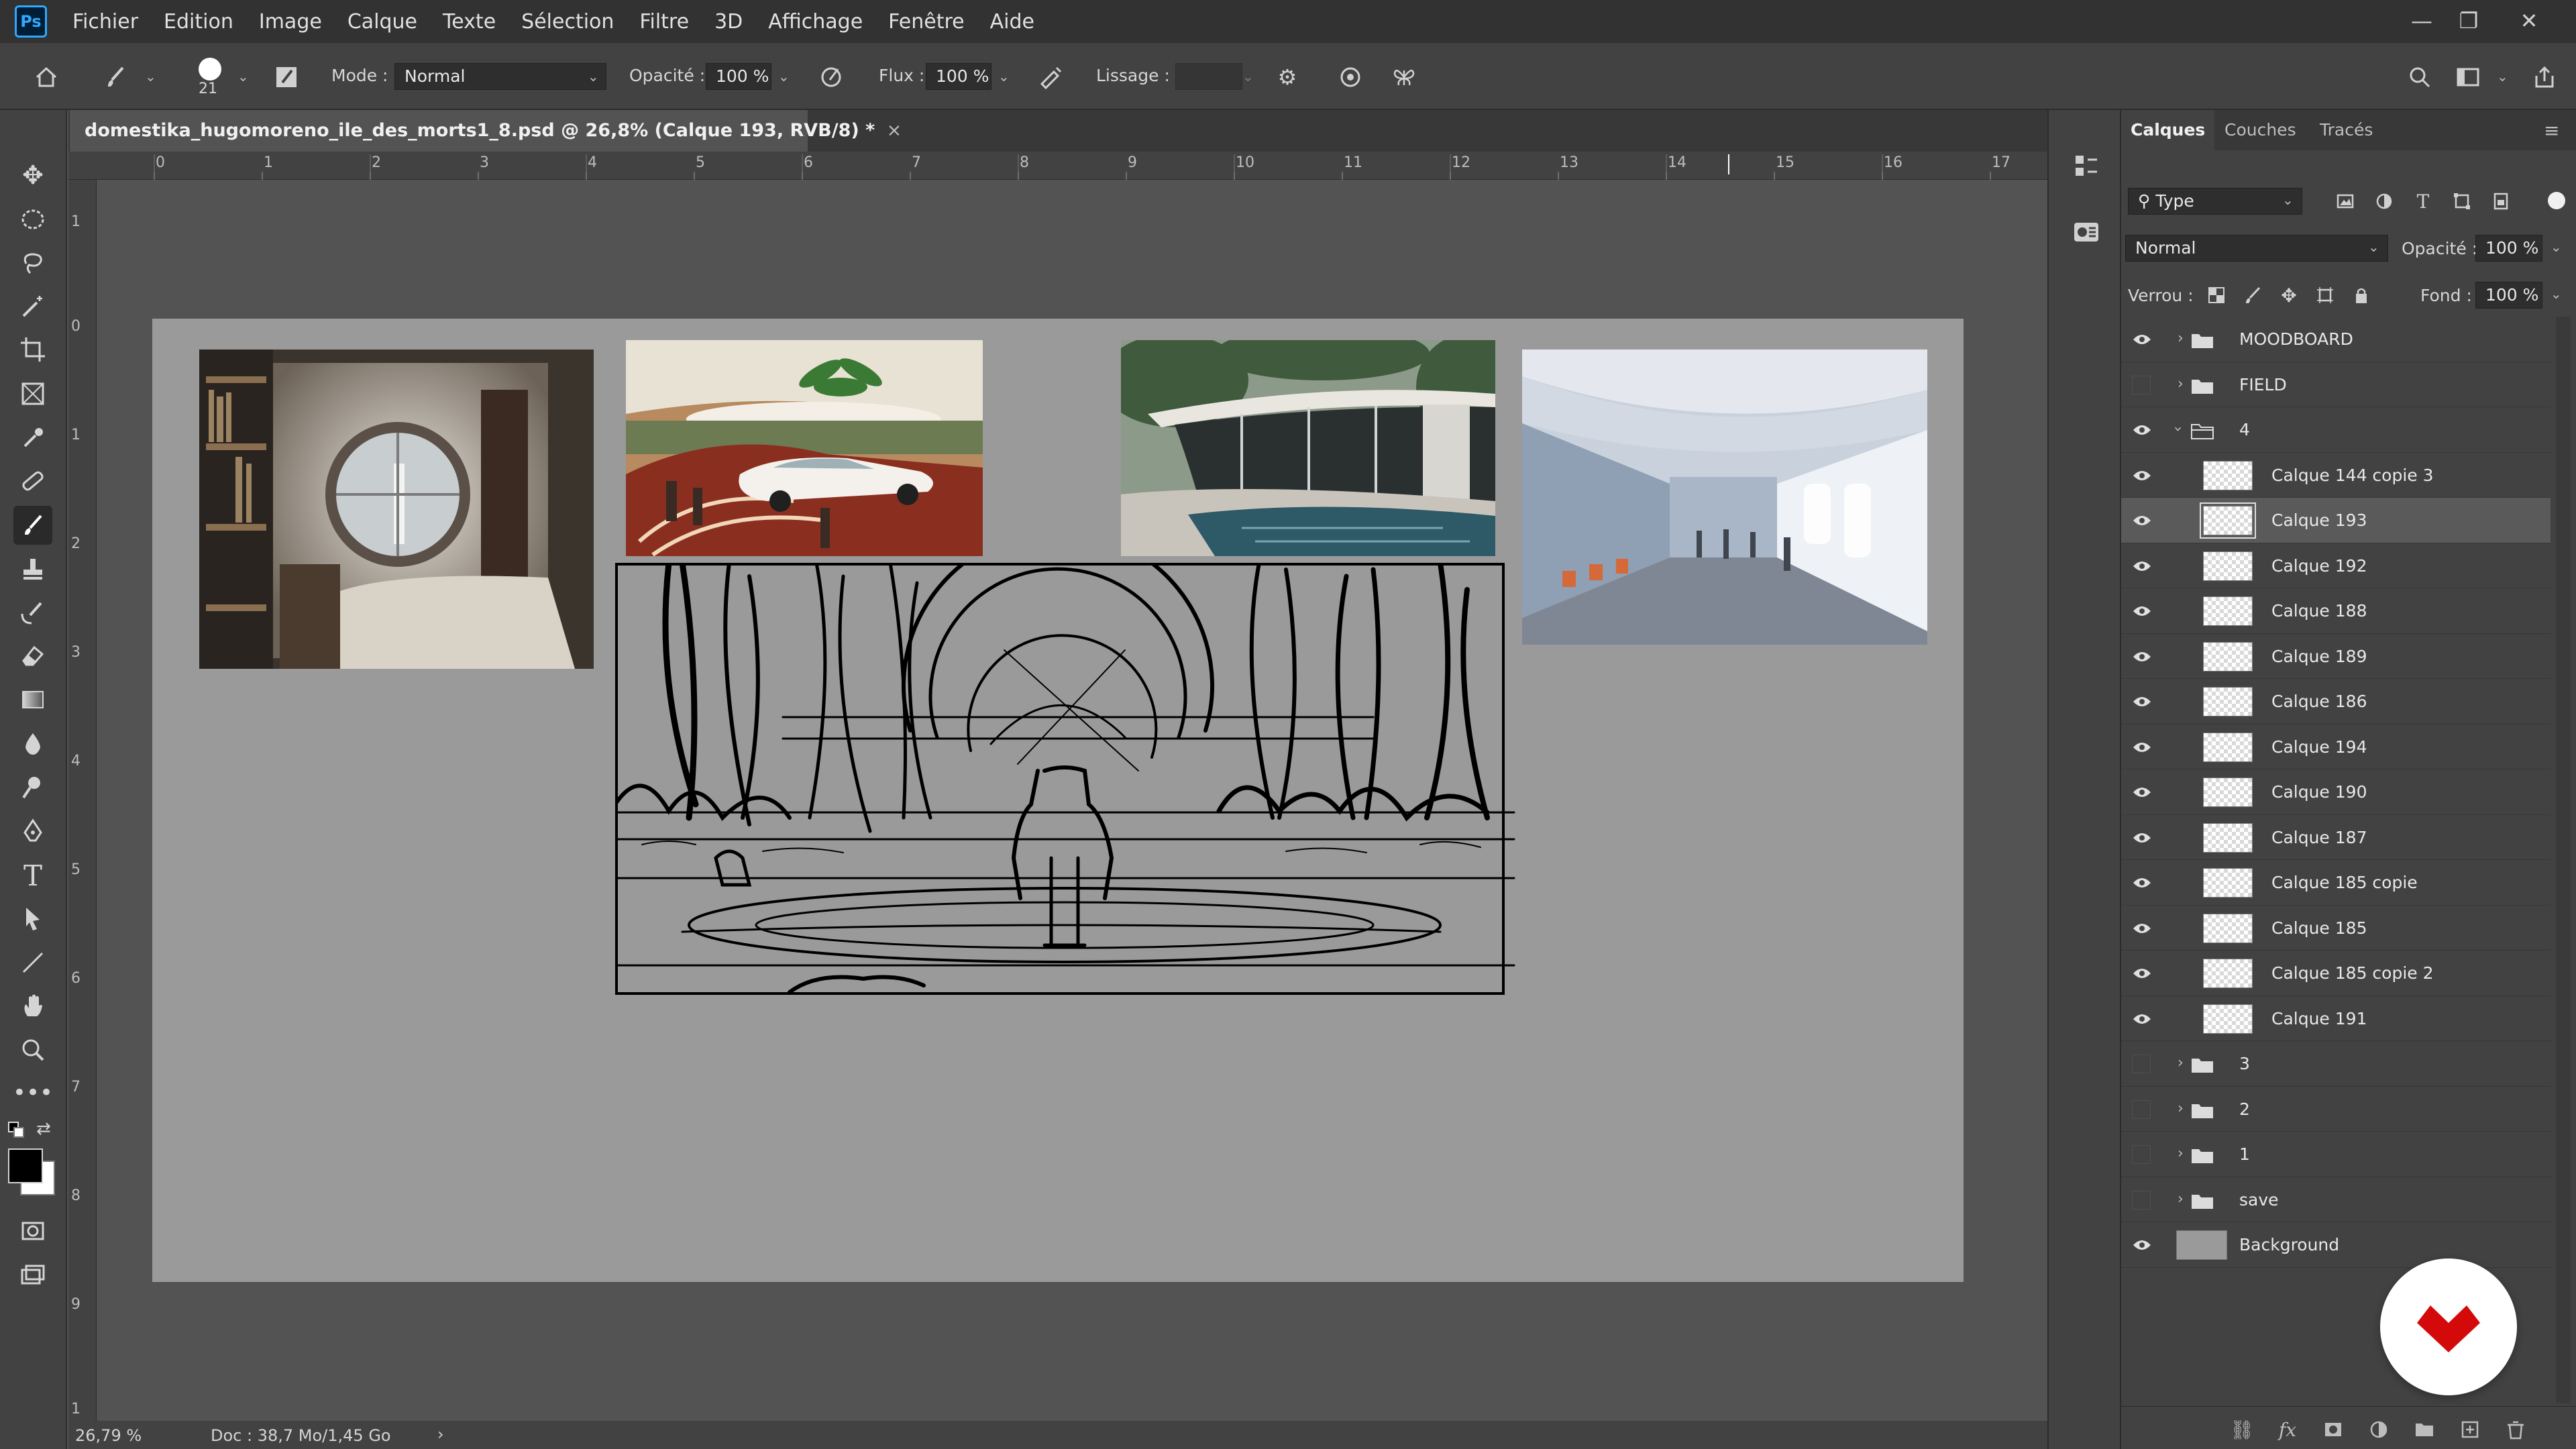 The height and width of the screenshot is (1449, 2576). What do you see at coordinates (2336, 565) in the screenshot?
I see `layer-item: Calque 192` at bounding box center [2336, 565].